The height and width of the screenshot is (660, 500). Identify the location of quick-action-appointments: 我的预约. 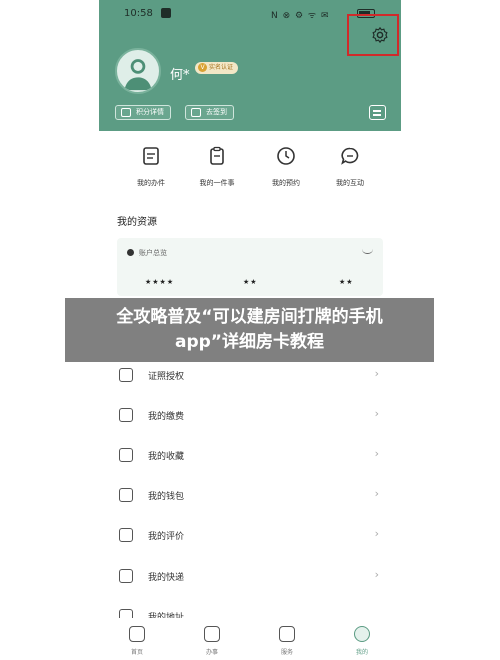
(286, 167).